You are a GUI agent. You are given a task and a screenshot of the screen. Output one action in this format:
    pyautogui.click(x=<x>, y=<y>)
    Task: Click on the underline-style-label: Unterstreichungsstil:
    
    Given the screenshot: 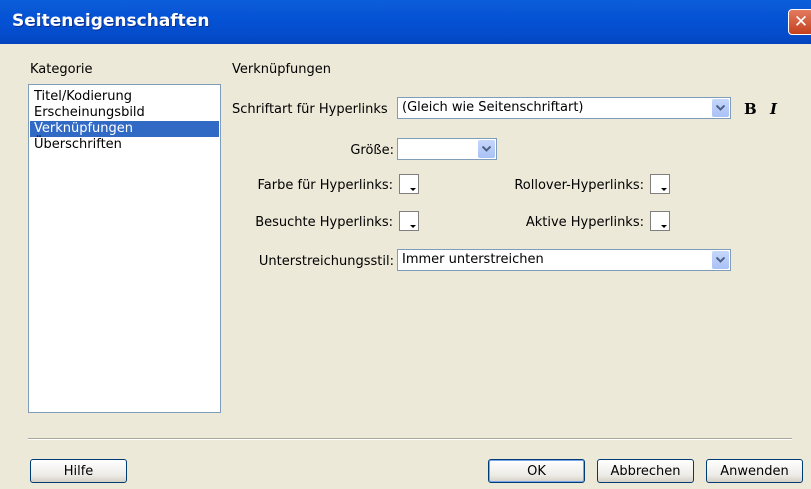 What is the action you would take?
    pyautogui.click(x=326, y=261)
    